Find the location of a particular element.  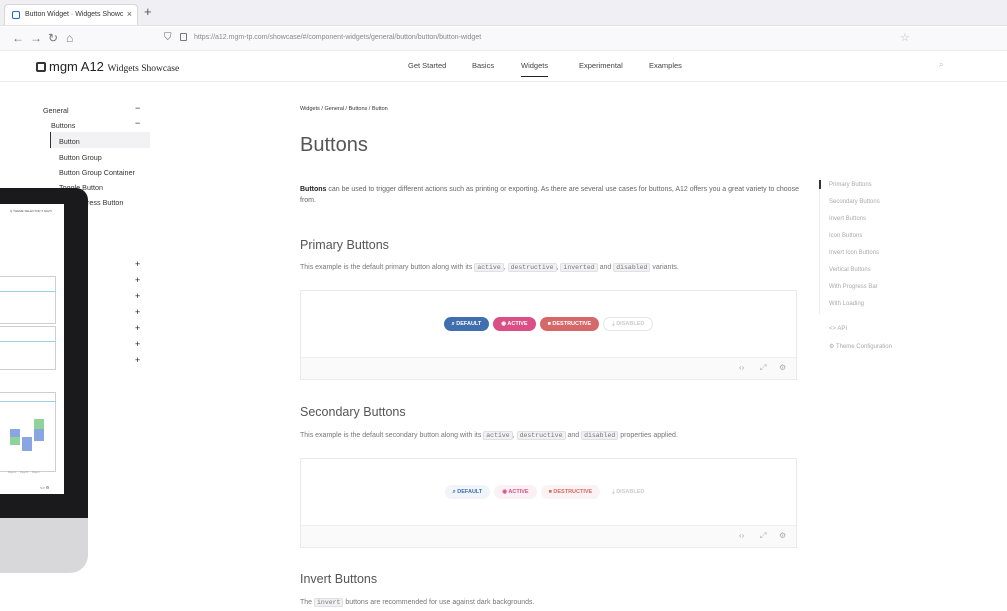

device-toolbar-text: Q THEME SELECTOR ▾ NAVO is located at coordinates (31, 211).